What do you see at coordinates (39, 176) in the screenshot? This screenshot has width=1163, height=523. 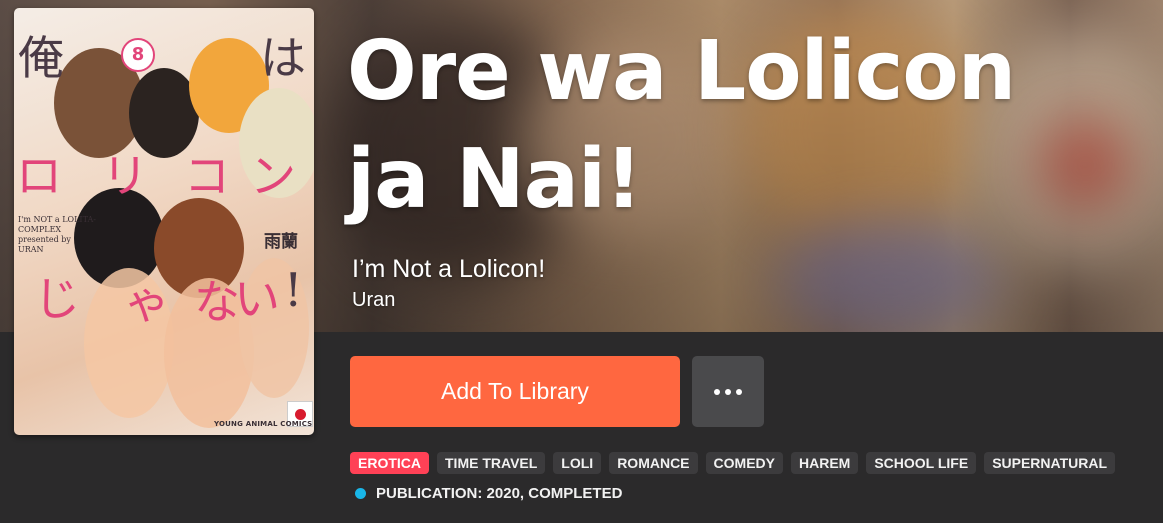 I see `cover-title-char: ロ` at bounding box center [39, 176].